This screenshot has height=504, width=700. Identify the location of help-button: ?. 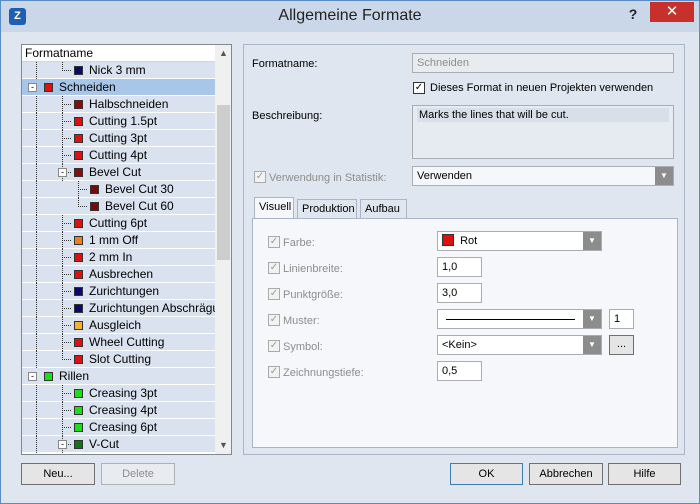
(633, 14).